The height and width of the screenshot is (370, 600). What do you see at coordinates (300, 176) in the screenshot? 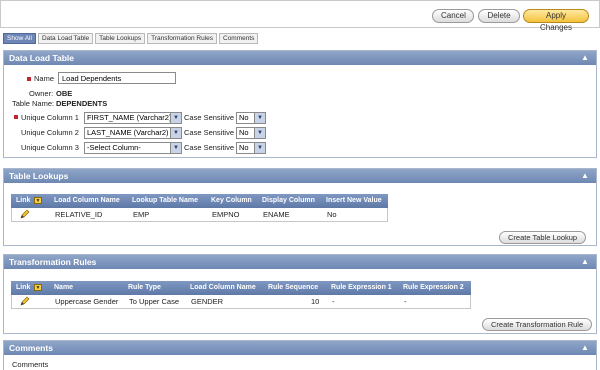
I see `region-title: Table Lookups` at bounding box center [300, 176].